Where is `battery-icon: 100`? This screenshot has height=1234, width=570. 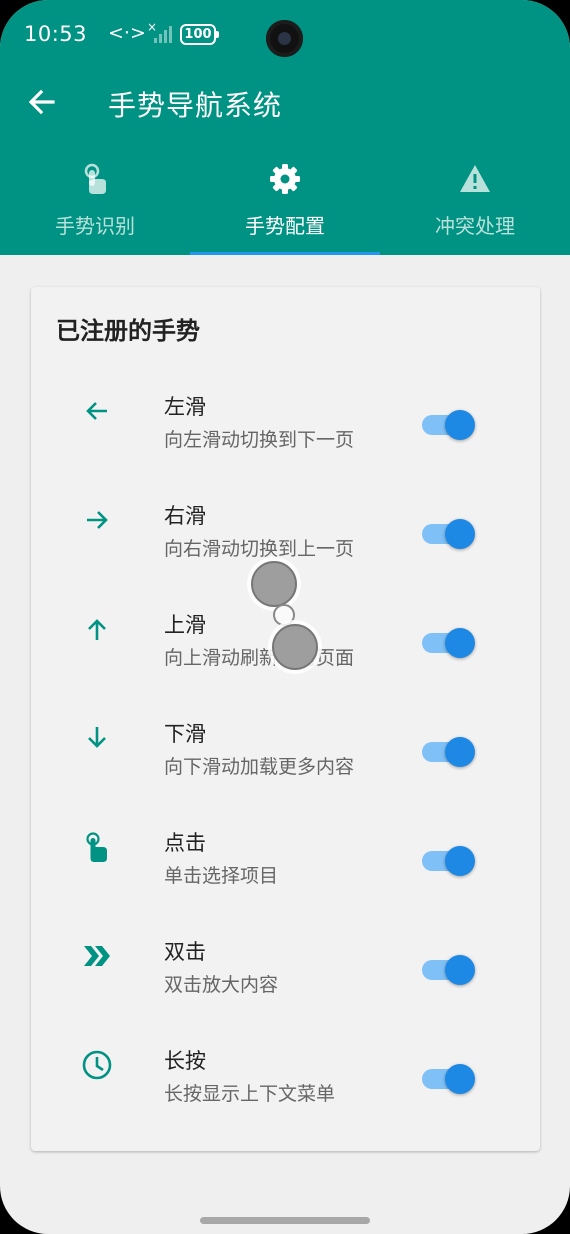
battery-icon: 100 is located at coordinates (199, 34).